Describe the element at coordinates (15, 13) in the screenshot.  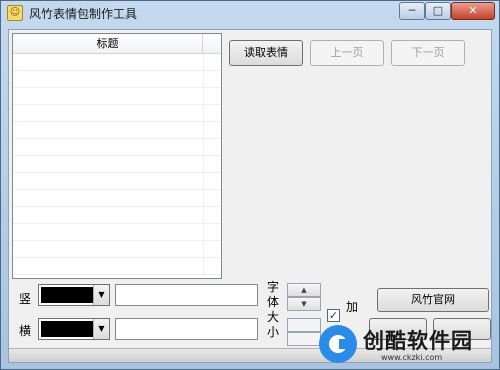
I see `app-icon: ☺` at that location.